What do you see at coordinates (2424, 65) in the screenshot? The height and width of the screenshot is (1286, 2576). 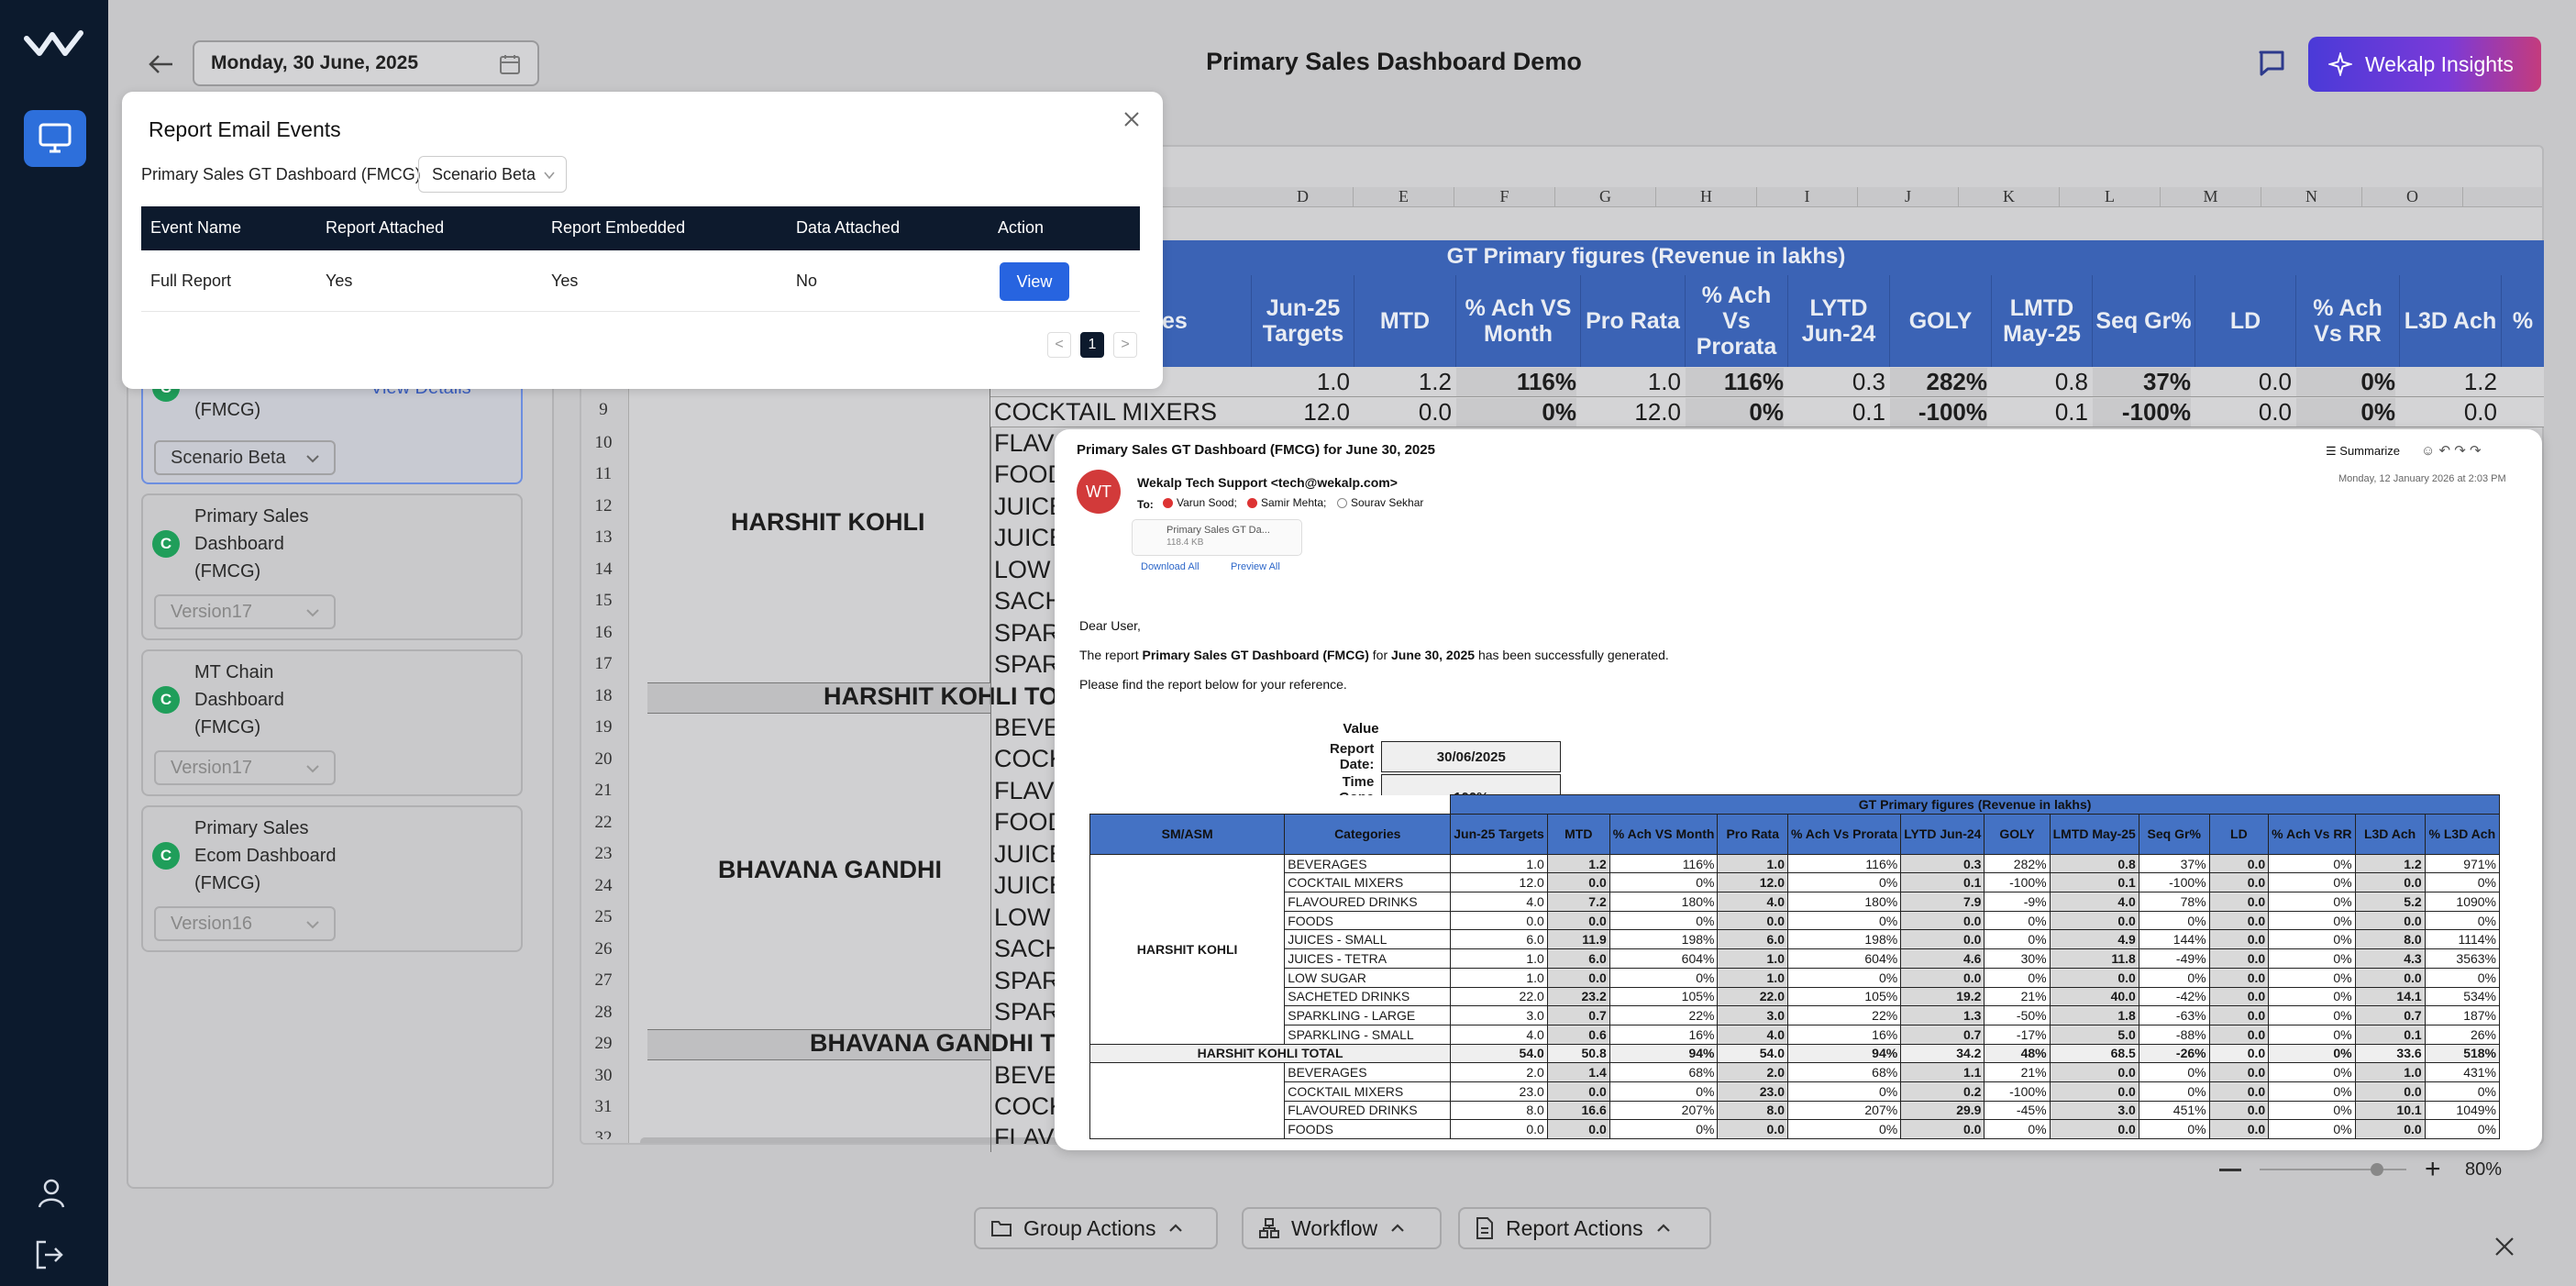 I see `wekalp-insights-button: Wekalp Insights` at bounding box center [2424, 65].